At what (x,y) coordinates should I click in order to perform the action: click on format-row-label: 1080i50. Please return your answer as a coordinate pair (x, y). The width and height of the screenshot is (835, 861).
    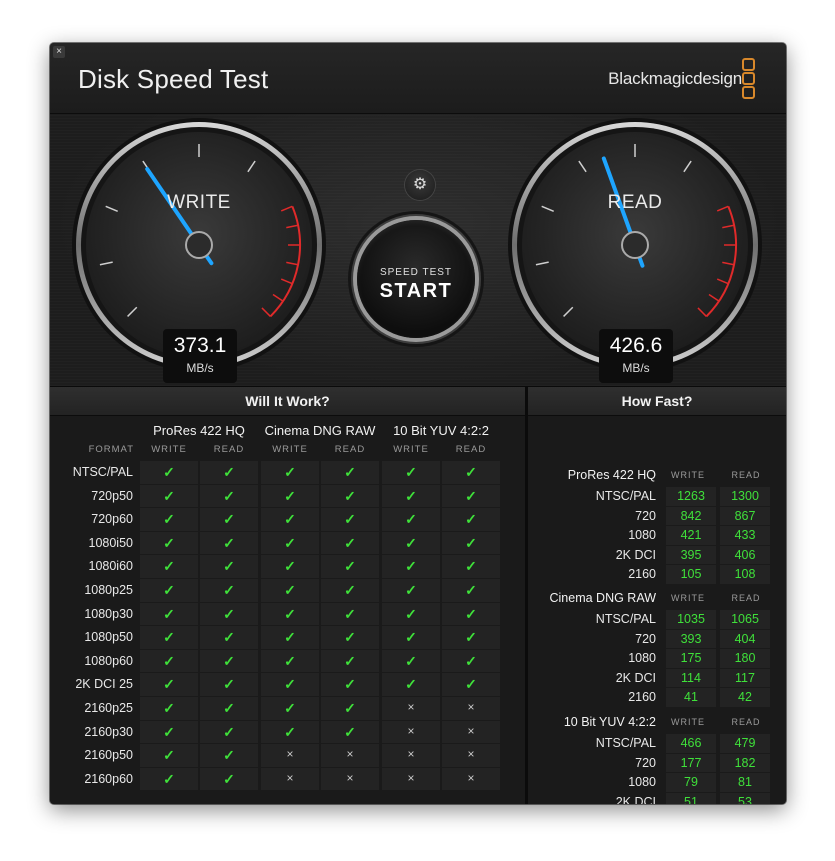
    Looking at the image, I should click on (111, 542).